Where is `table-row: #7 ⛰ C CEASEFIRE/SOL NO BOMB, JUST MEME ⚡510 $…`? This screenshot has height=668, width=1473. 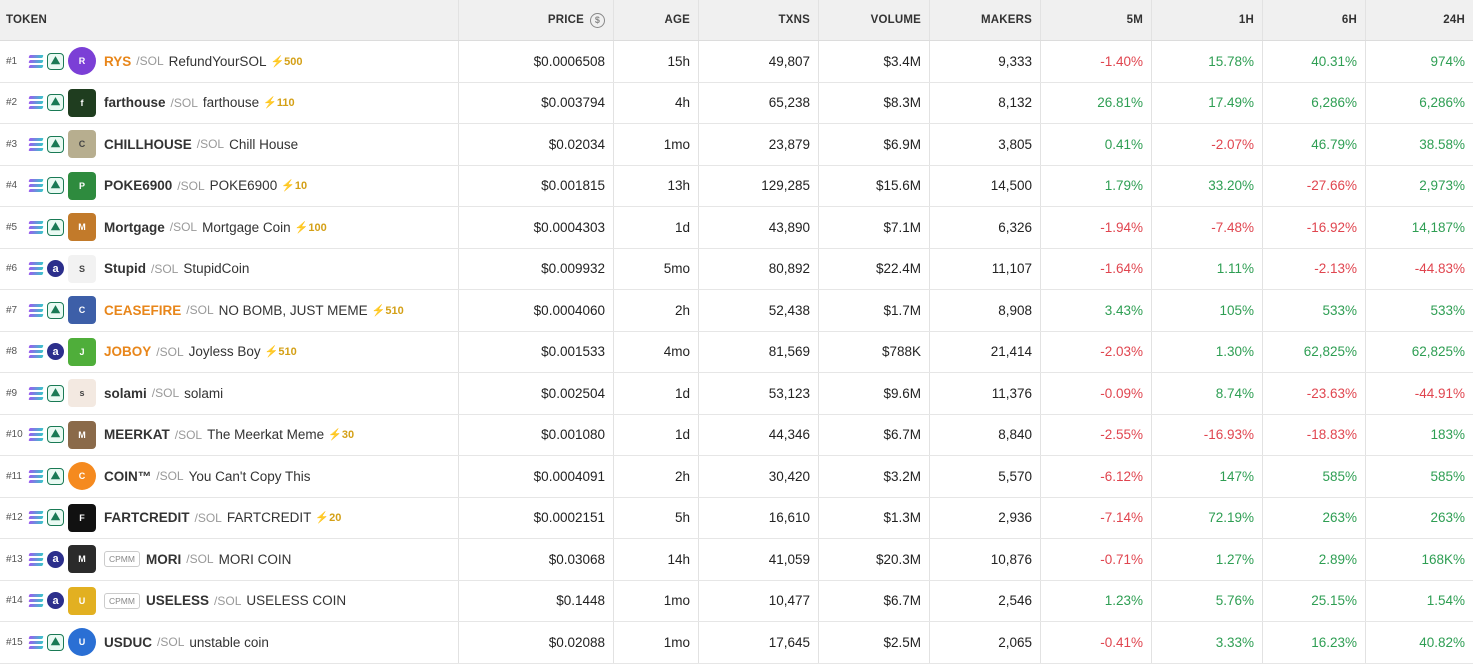
table-row: #7 ⛰ C CEASEFIRE/SOL NO BOMB, JUST MEME ⚡510 $… is located at coordinates (736, 311).